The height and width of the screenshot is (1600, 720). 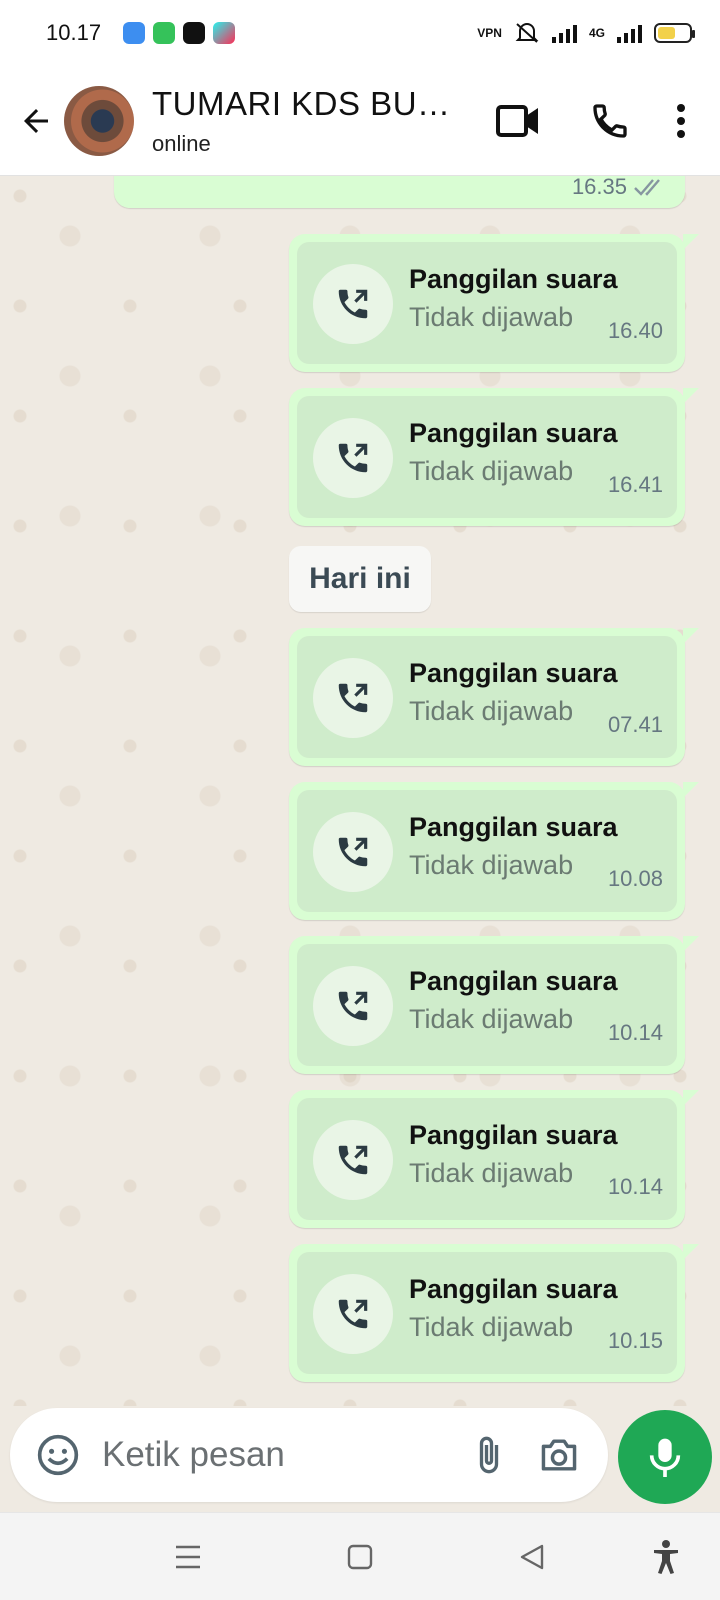 I want to click on menu-icon, so click(x=188, y=1557).